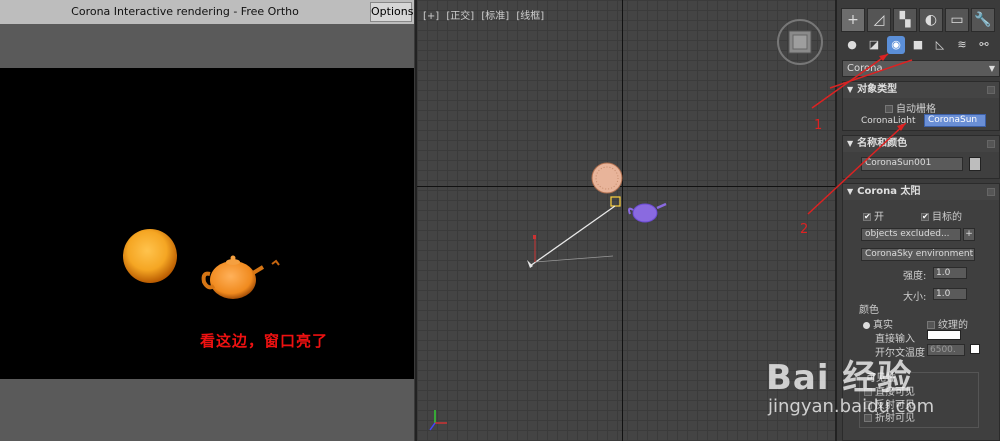  What do you see at coordinates (818, 125) in the screenshot?
I see `annotation-mark-1: 1` at bounding box center [818, 125].